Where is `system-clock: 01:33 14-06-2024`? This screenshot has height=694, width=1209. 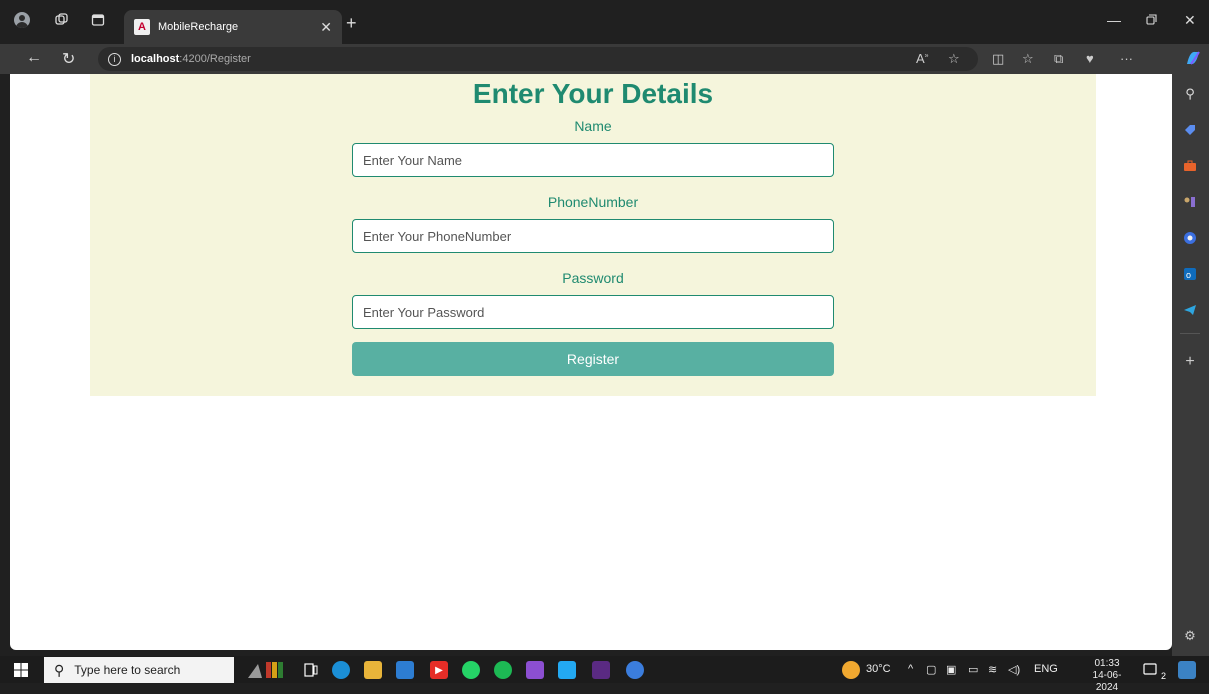 system-clock: 01:33 14-06-2024 is located at coordinates (1107, 676).